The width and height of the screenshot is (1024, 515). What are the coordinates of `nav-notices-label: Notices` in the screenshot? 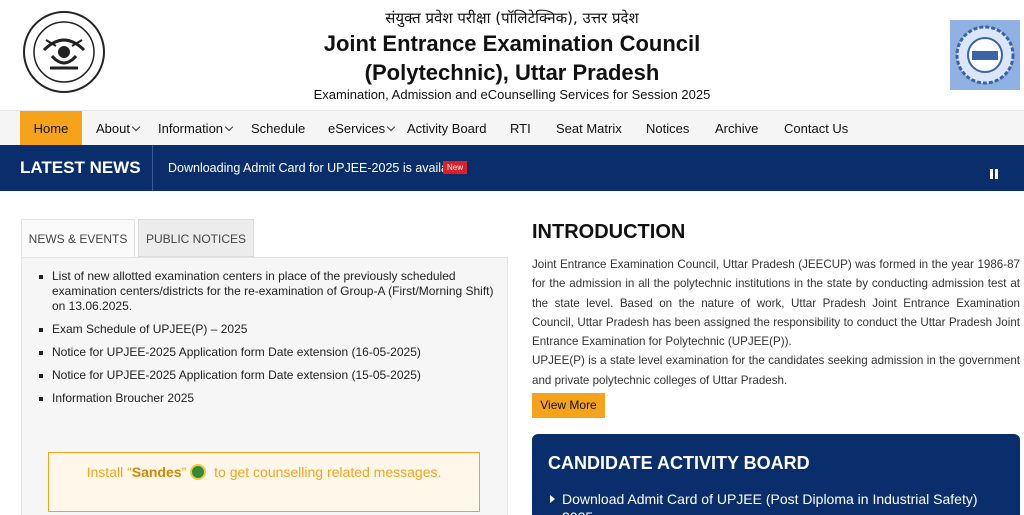 It's located at (668, 128).